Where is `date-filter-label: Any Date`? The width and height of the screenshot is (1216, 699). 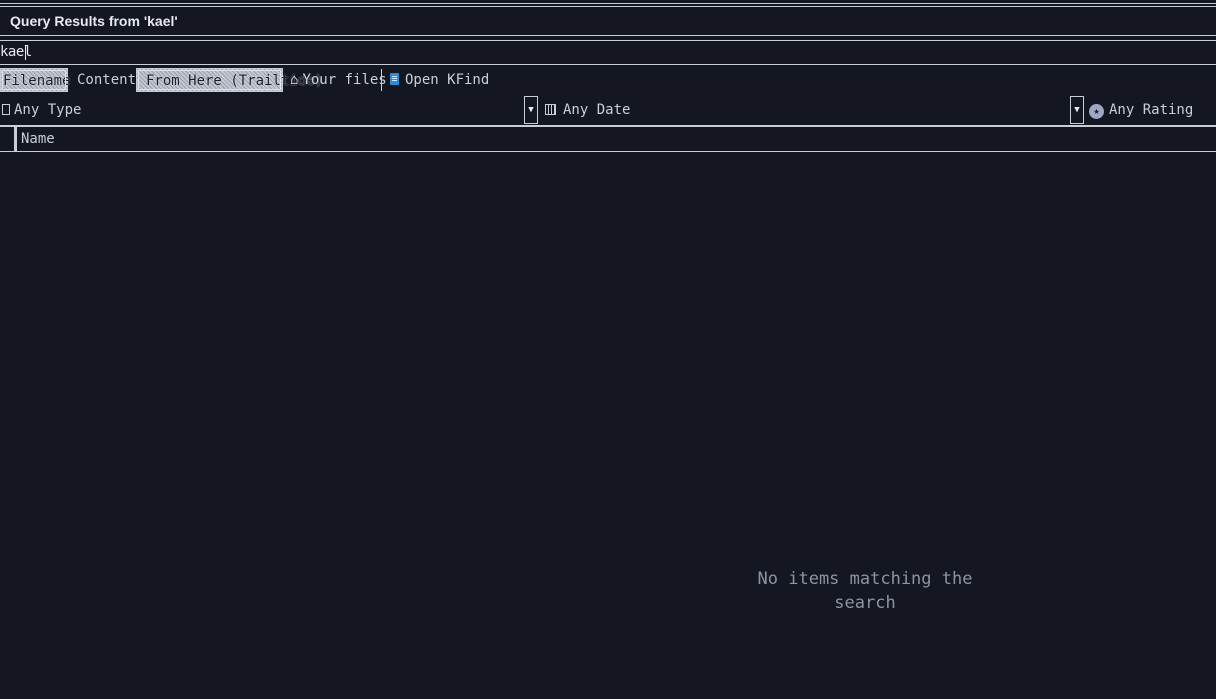 date-filter-label: Any Date is located at coordinates (597, 110).